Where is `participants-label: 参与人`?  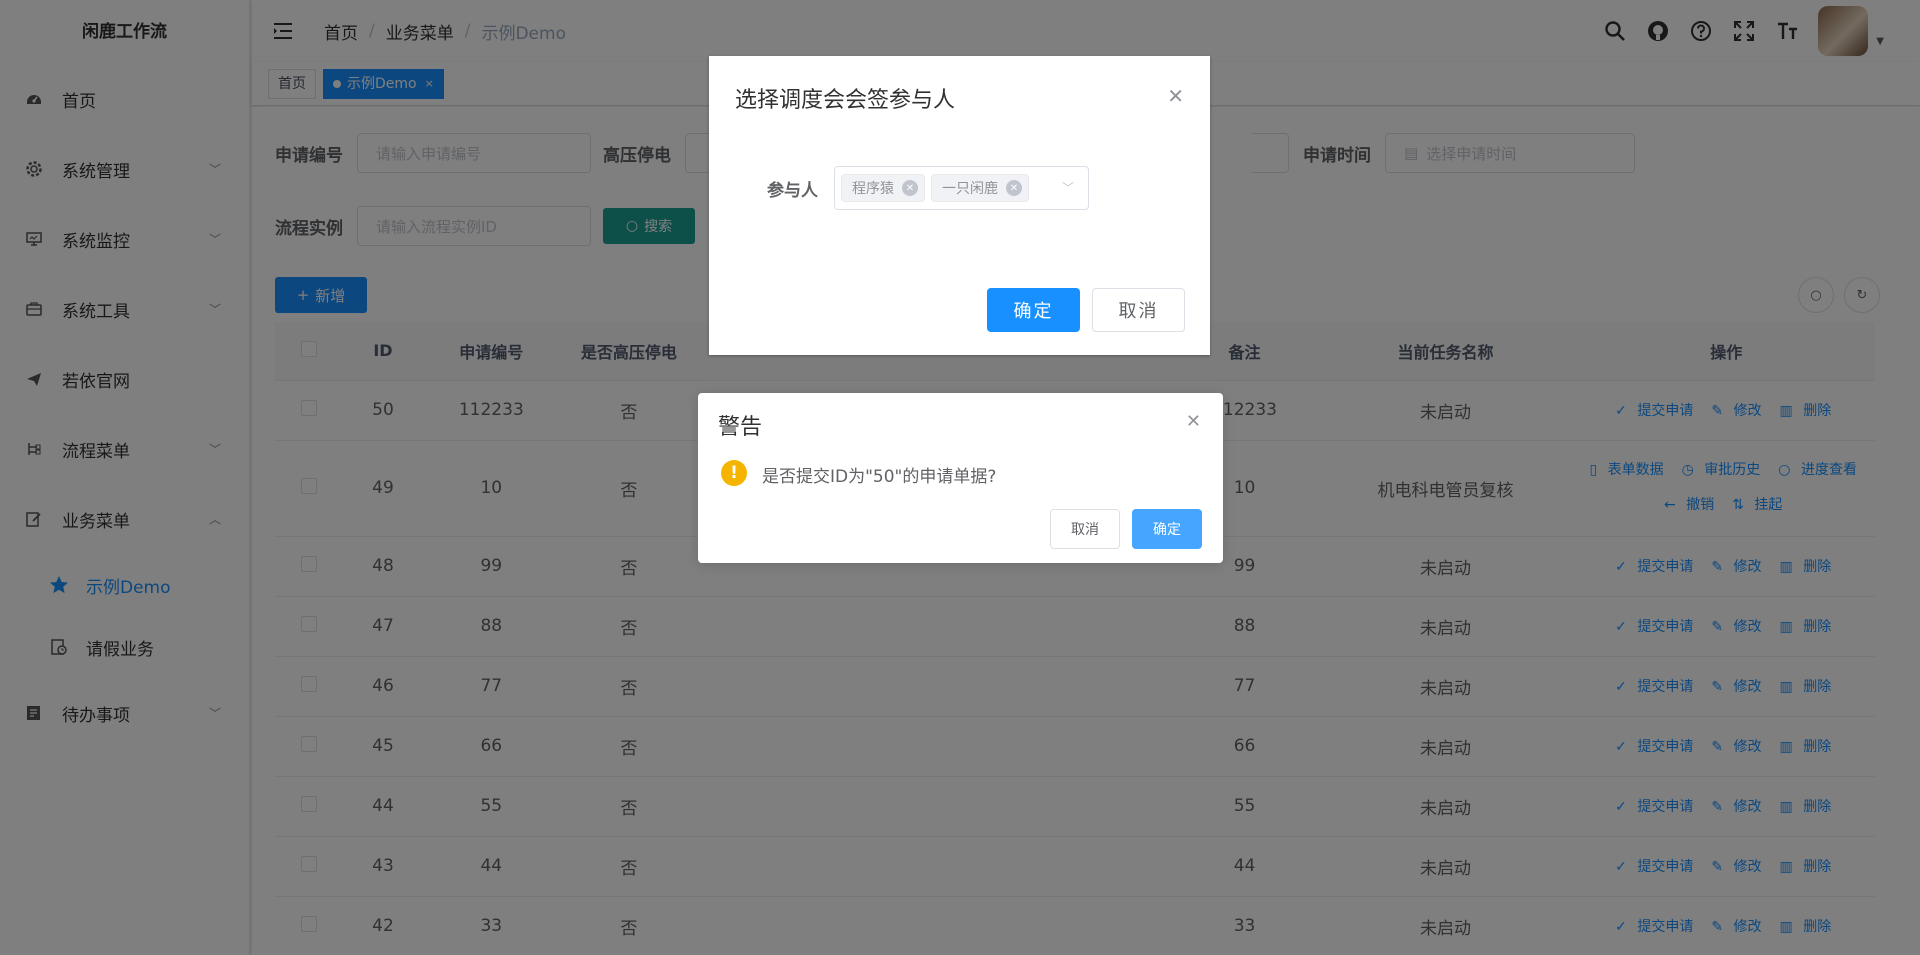 participants-label: 参与人 is located at coordinates (792, 190).